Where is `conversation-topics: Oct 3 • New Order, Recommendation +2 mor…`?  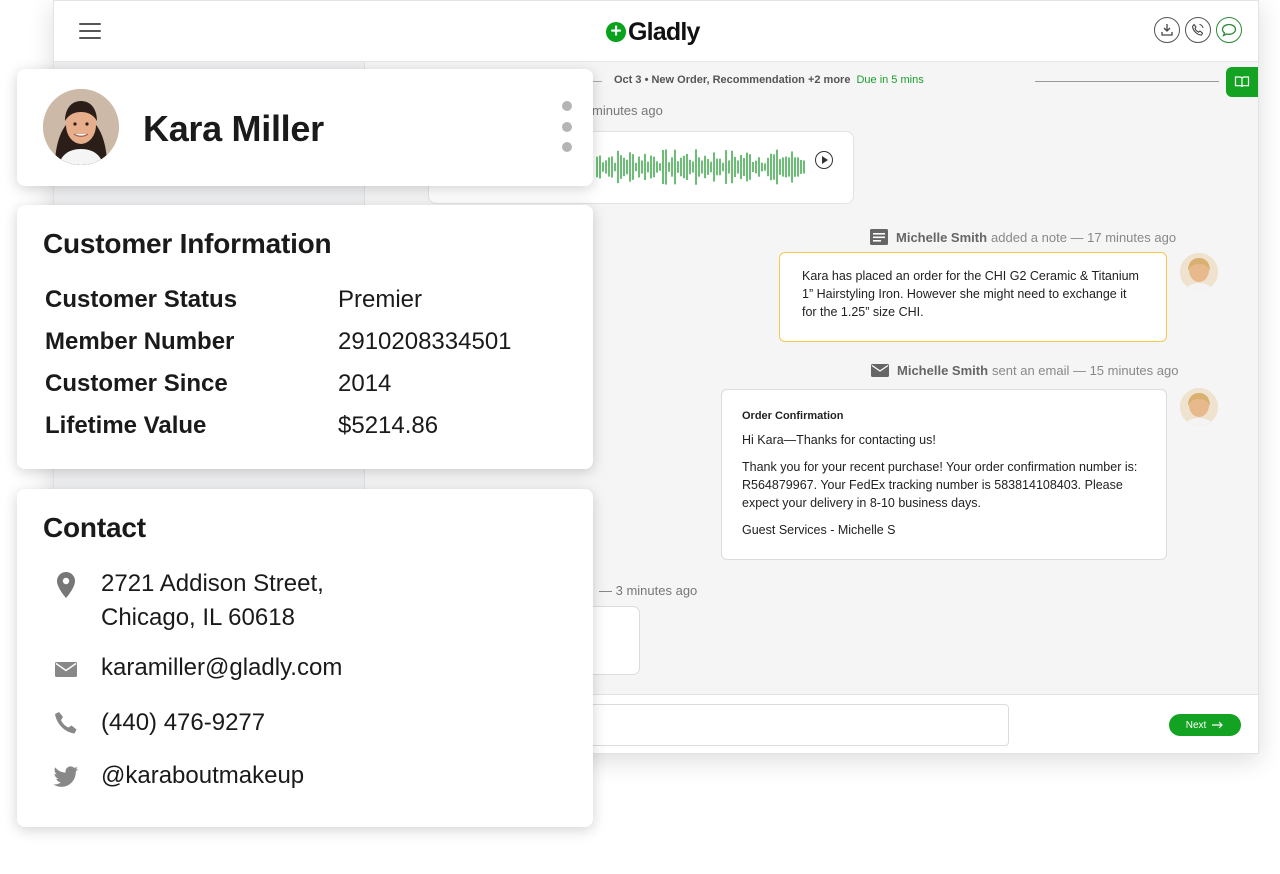
conversation-topics: Oct 3 • New Order, Recommendation +2 mor… is located at coordinates (732, 80).